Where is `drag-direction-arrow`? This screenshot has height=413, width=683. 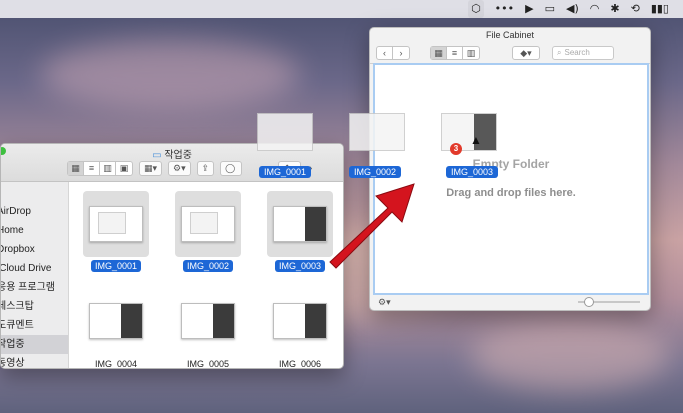
drag-direction-arrow is located at coordinates (372, 226).